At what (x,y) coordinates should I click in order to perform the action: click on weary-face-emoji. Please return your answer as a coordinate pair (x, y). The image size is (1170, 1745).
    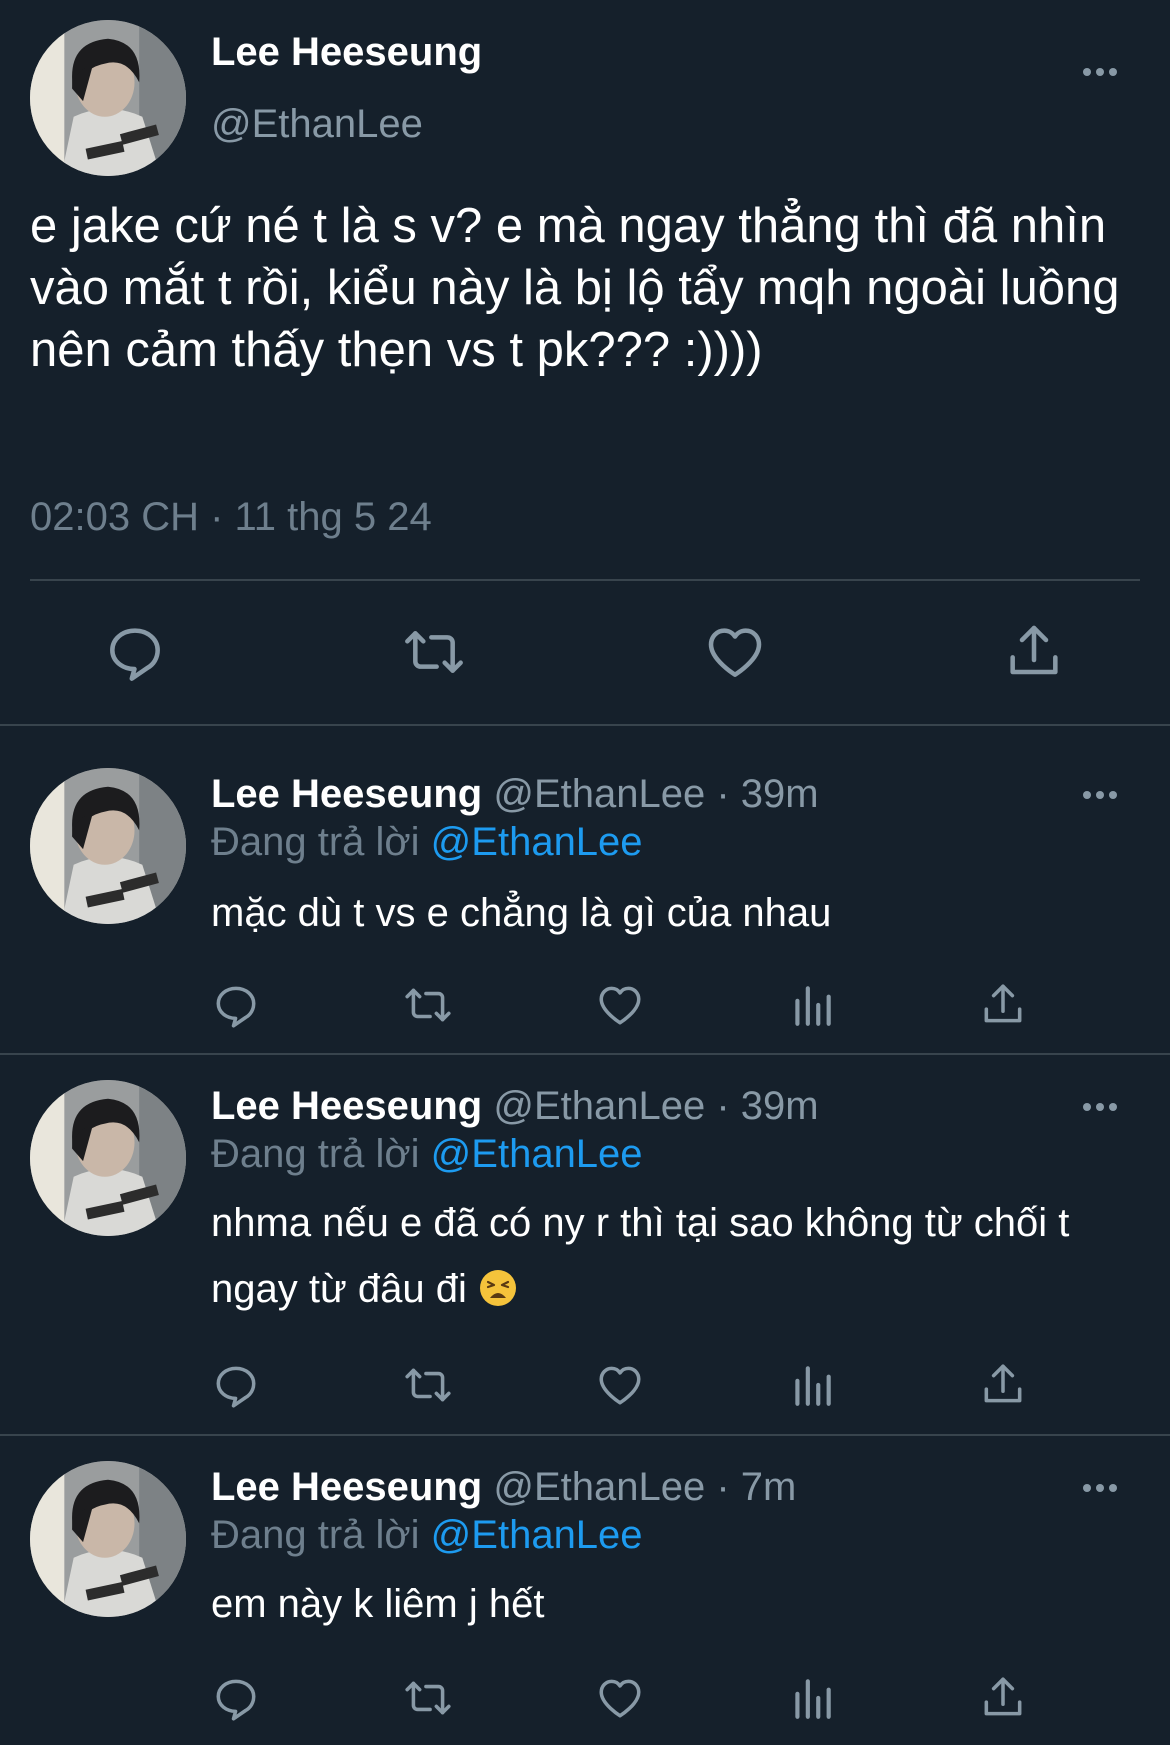
    Looking at the image, I should click on (497, 1288).